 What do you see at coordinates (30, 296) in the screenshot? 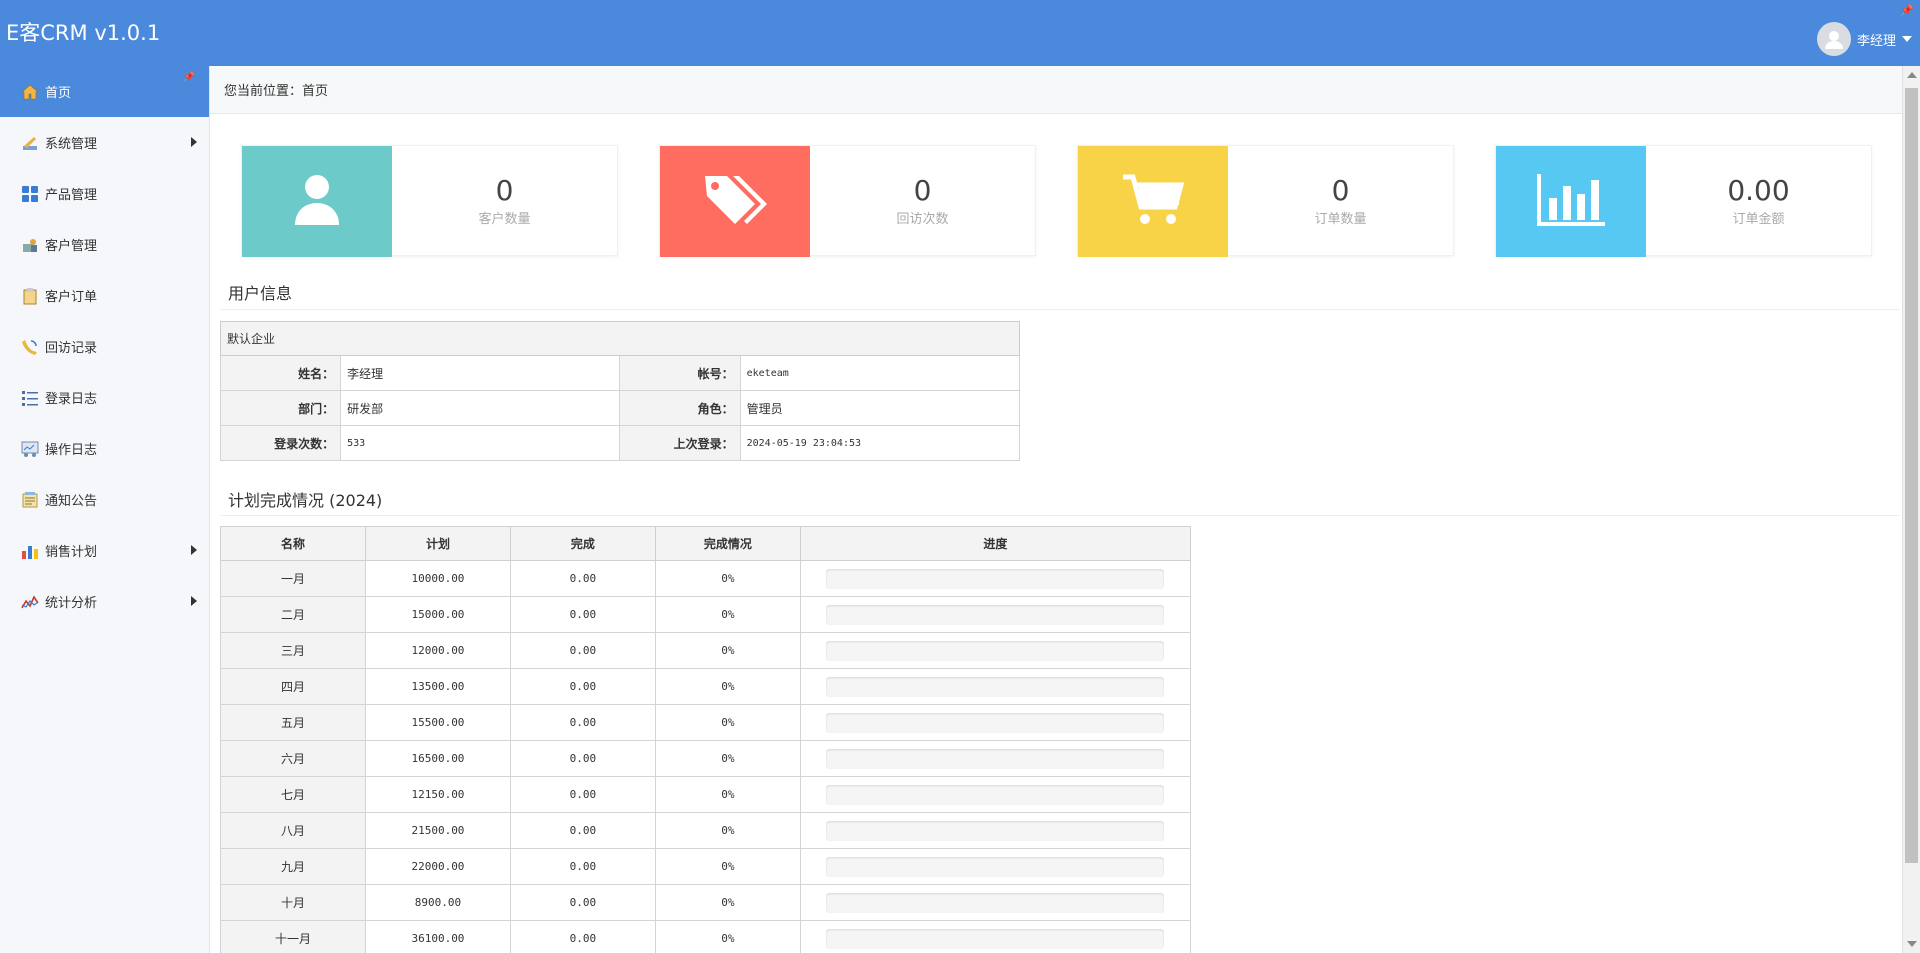
I see `clipboard-icon` at bounding box center [30, 296].